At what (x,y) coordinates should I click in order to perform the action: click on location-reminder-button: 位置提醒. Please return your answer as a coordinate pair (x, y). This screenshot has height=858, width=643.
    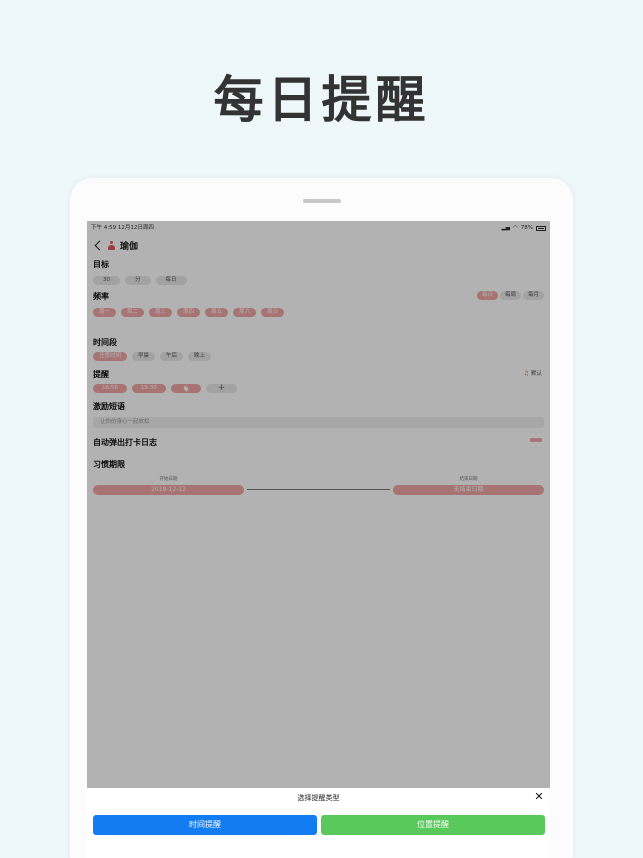
    Looking at the image, I should click on (433, 825).